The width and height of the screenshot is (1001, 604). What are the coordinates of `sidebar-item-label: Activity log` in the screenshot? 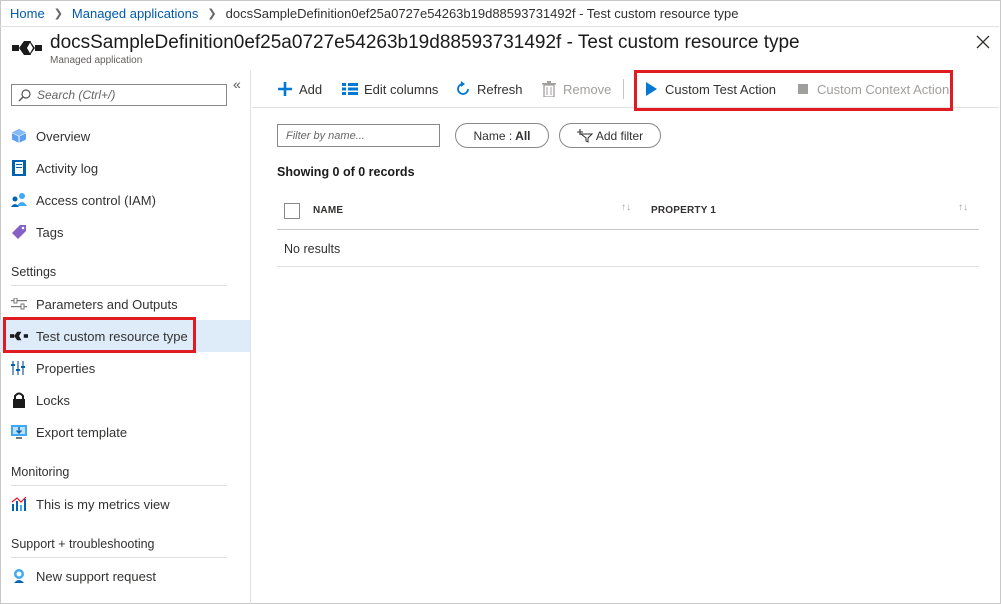 It's located at (67, 168).